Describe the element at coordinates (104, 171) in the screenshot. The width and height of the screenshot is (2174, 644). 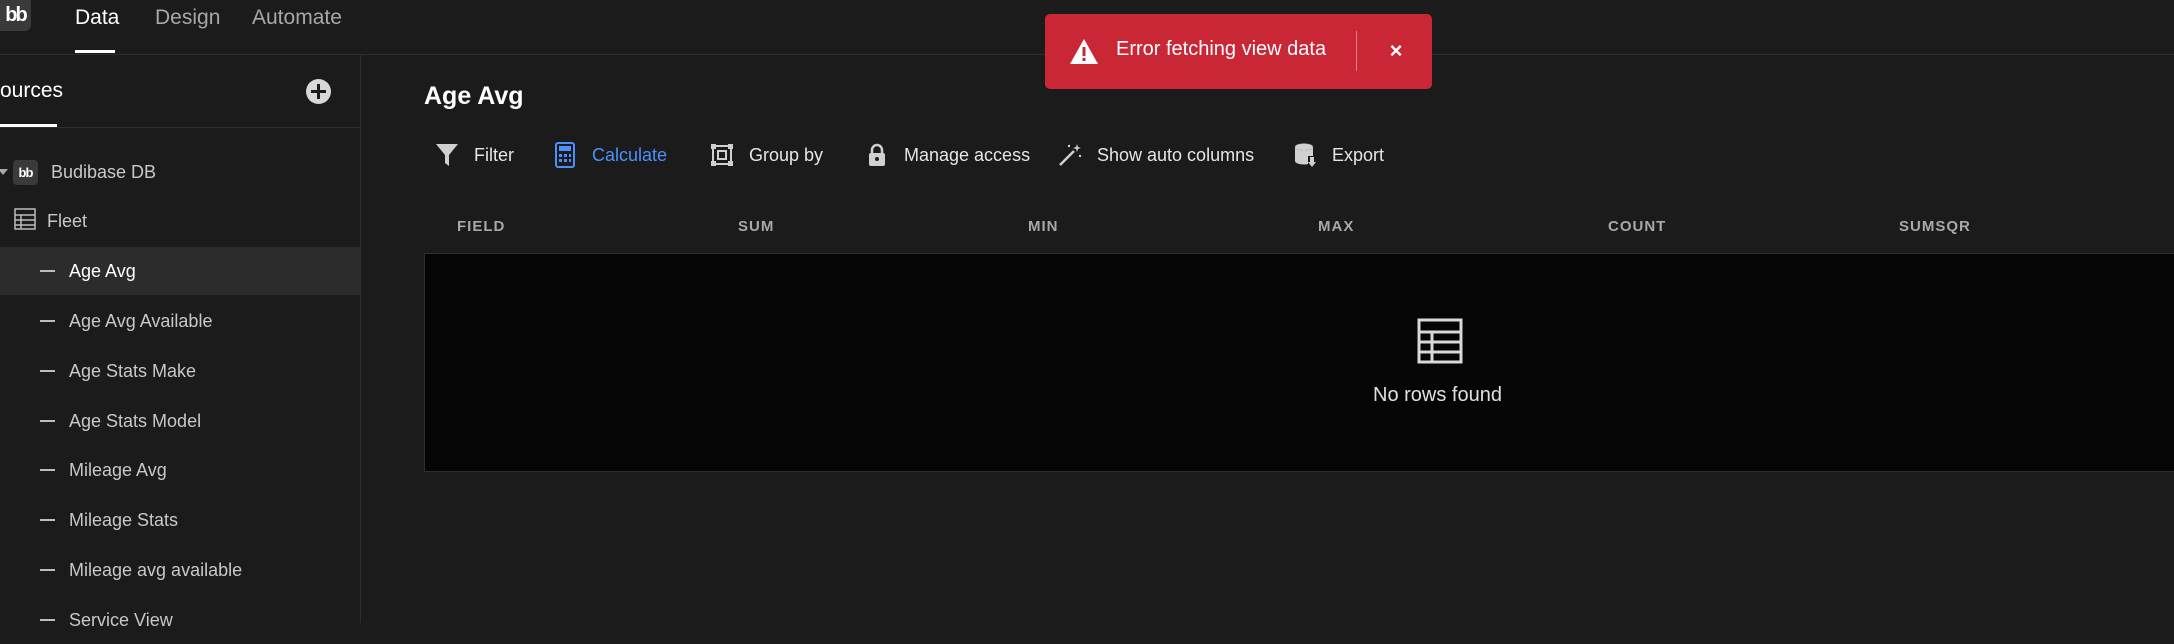
I see `datasource-label: Budibase DB` at that location.